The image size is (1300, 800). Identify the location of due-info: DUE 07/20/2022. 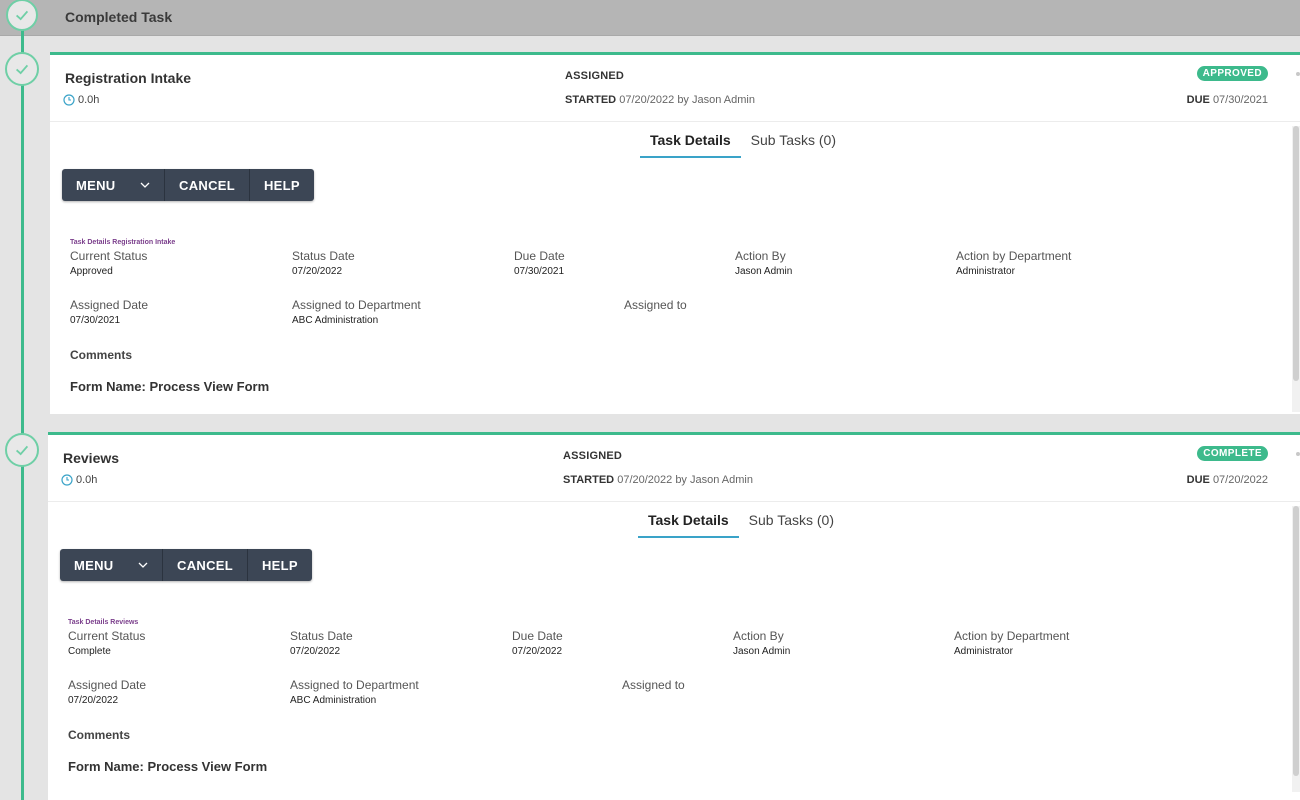
(1227, 480).